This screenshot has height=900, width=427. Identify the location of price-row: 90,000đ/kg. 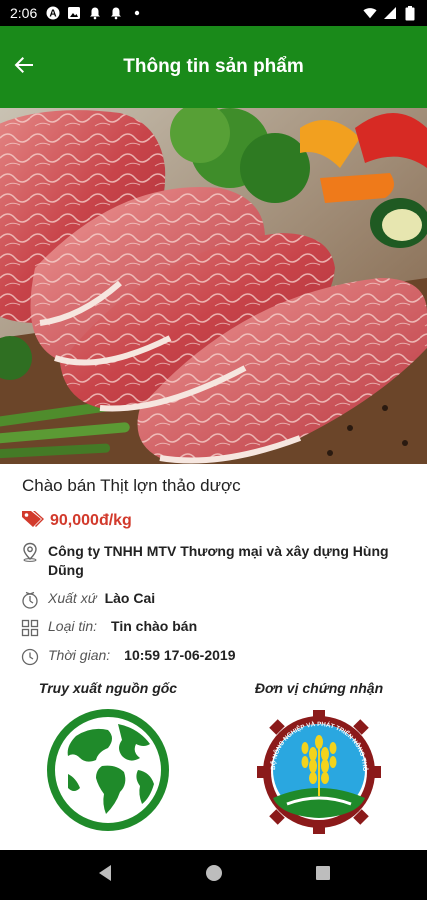
(76, 520).